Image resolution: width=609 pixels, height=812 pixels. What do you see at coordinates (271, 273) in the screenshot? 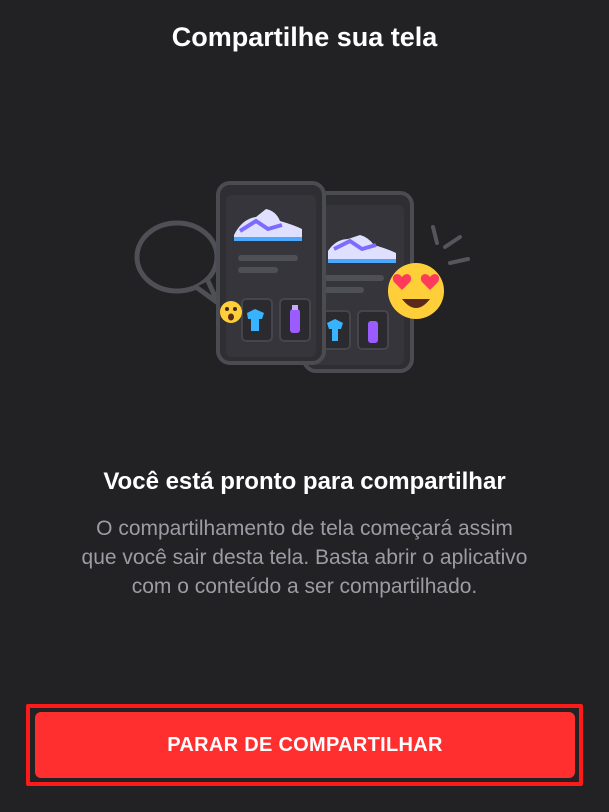
I see `phone-icon` at bounding box center [271, 273].